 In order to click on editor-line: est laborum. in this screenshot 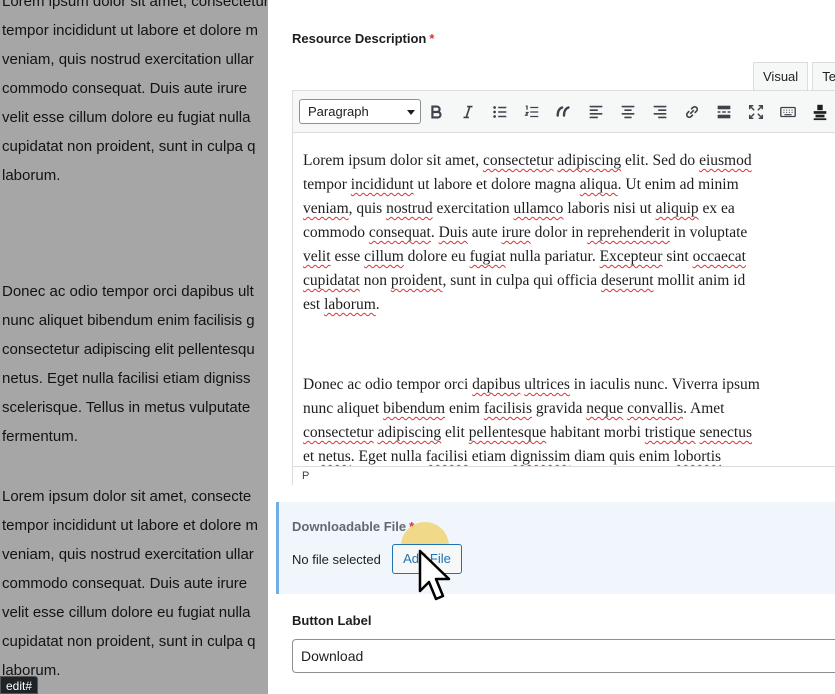, I will do `click(341, 304)`.